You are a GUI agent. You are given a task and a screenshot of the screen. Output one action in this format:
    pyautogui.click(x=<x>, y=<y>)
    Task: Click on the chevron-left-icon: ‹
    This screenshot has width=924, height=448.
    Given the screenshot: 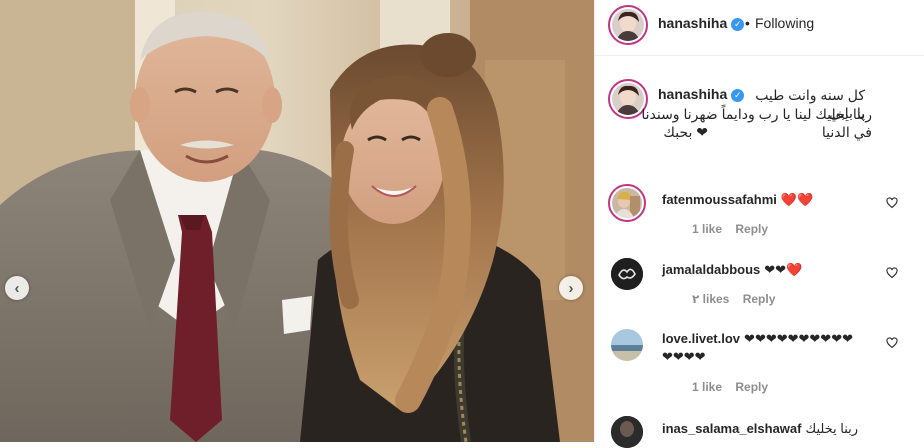 What is the action you would take?
    pyautogui.click(x=17, y=288)
    